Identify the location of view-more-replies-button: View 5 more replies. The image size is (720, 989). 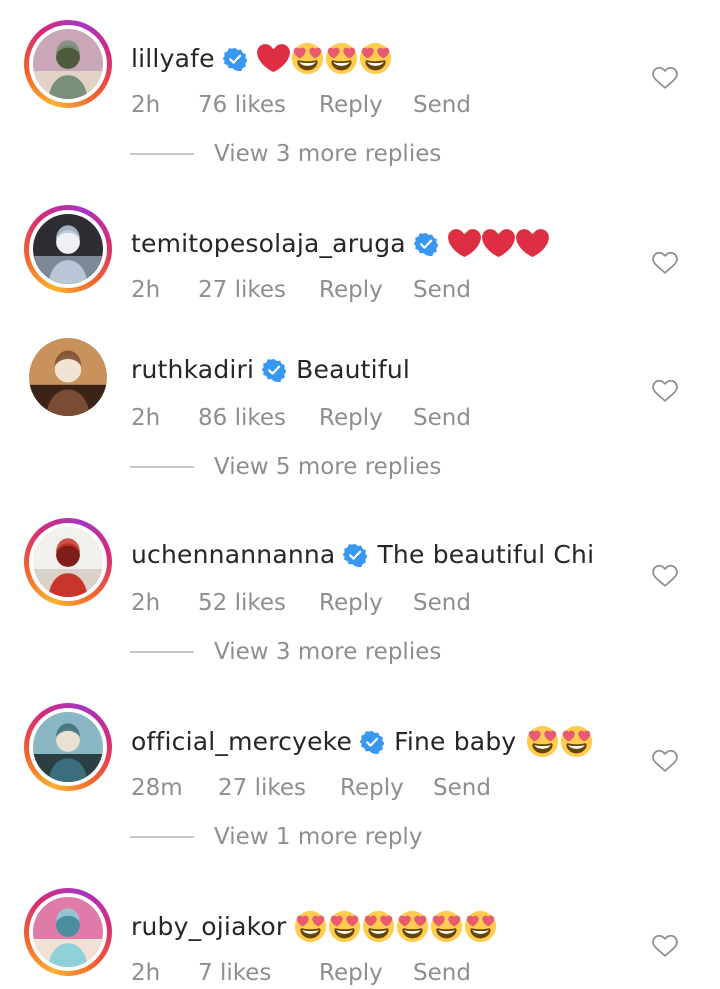
(330, 467).